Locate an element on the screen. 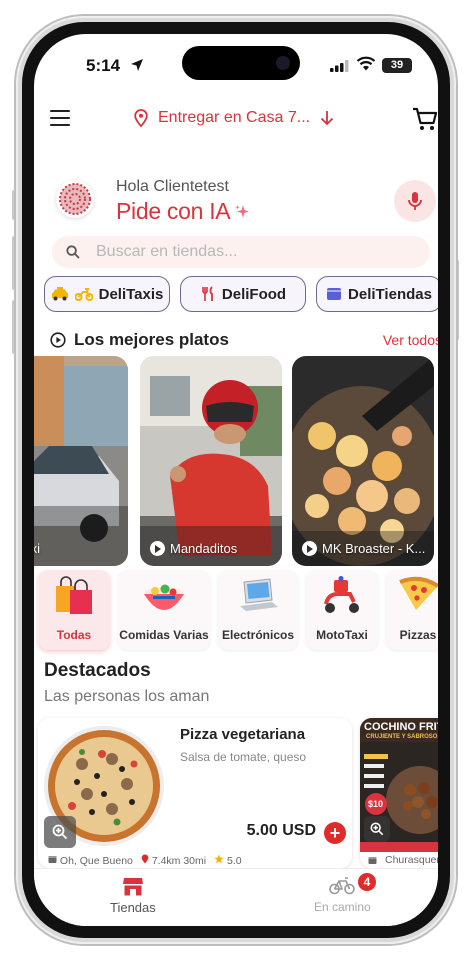 Image resolution: width=471 pixels, height=960 pixels. product-meta: Oh, Que Bueno 7.4km 30mi 5.0 is located at coordinates (145, 860).